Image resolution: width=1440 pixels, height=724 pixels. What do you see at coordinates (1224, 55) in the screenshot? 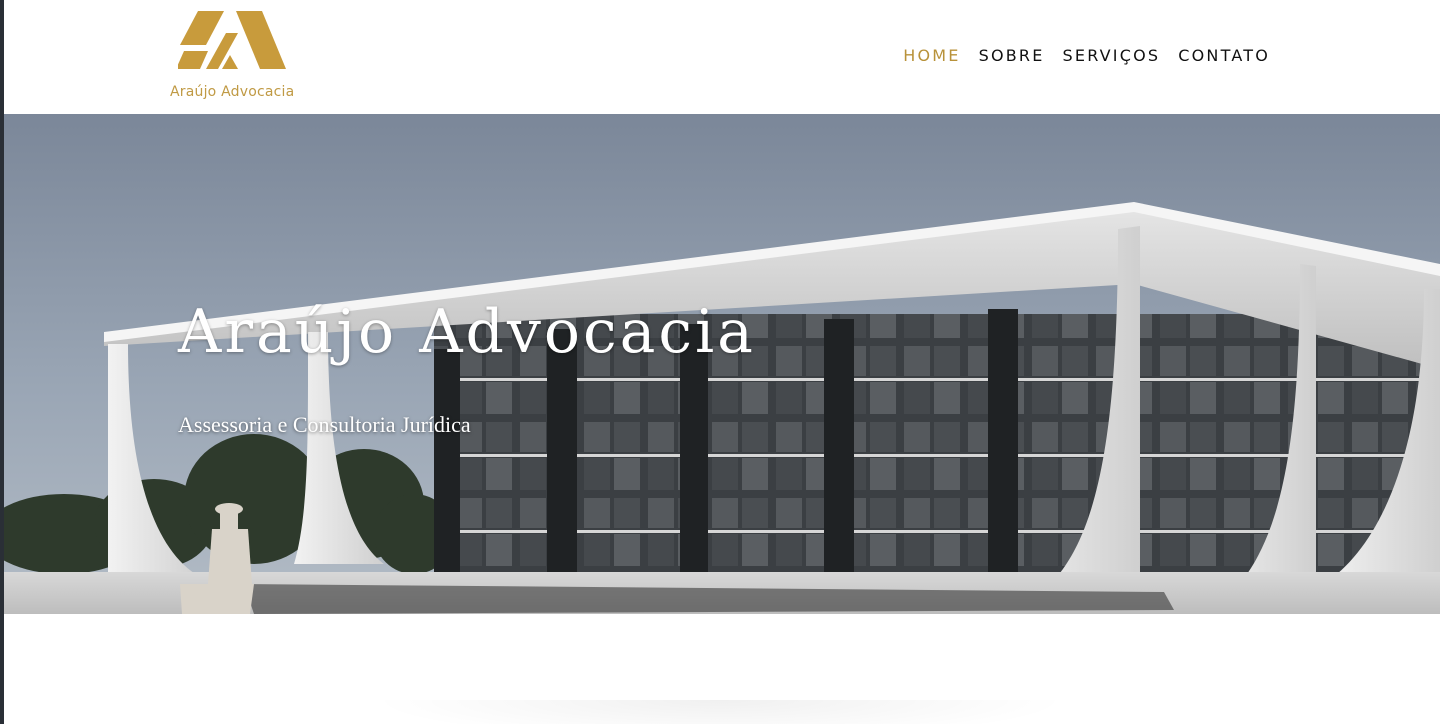
I see `nav-contato: CONTATO` at bounding box center [1224, 55].